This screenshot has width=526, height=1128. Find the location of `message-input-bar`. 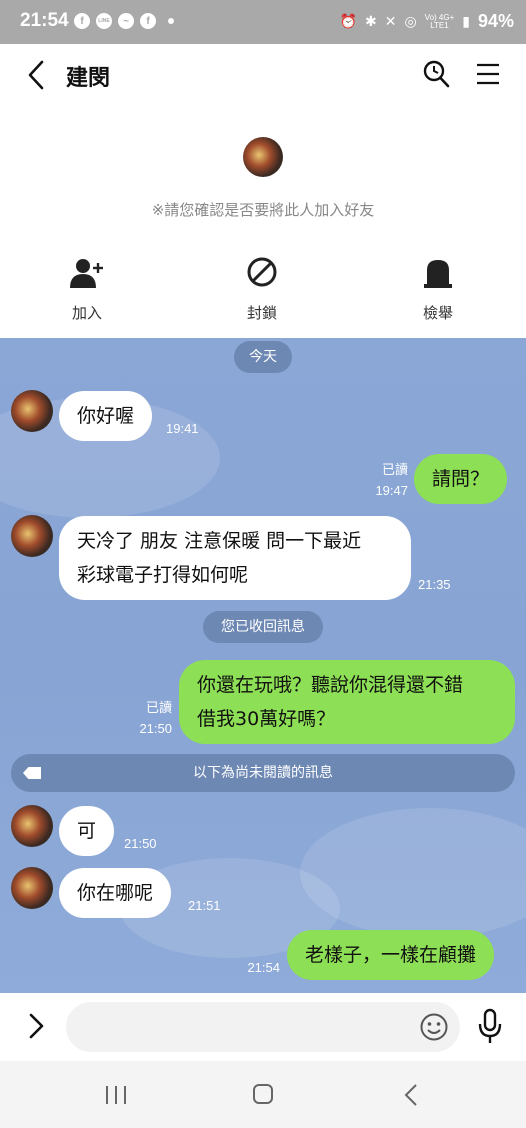

message-input-bar is located at coordinates (263, 1027).